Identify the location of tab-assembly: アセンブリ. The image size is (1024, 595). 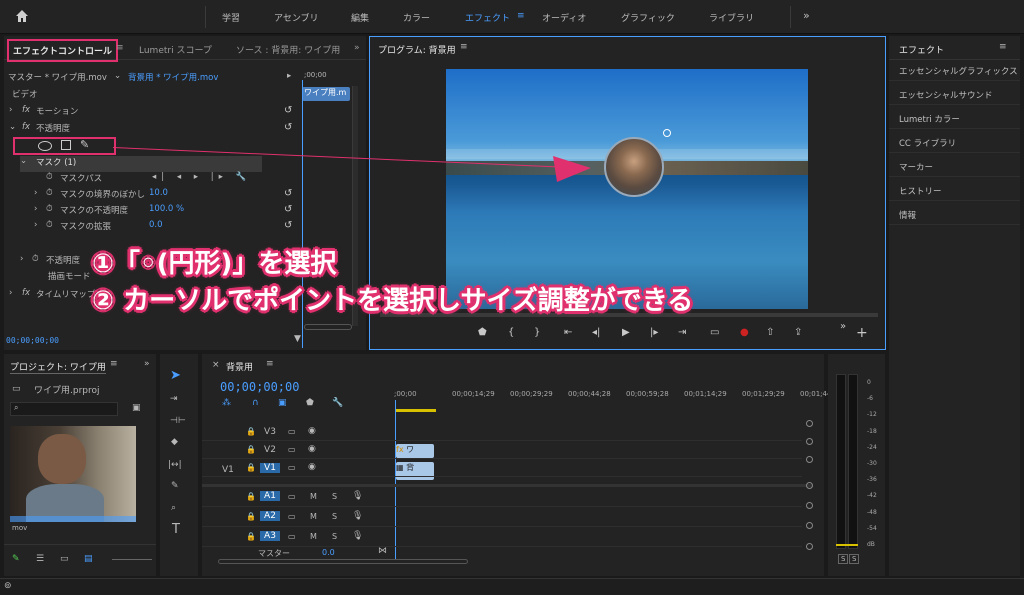
(296, 17).